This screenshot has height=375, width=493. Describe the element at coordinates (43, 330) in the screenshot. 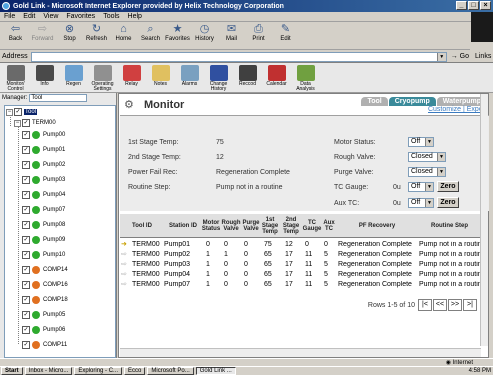

I see `tree-item: ✓ Pump06` at that location.